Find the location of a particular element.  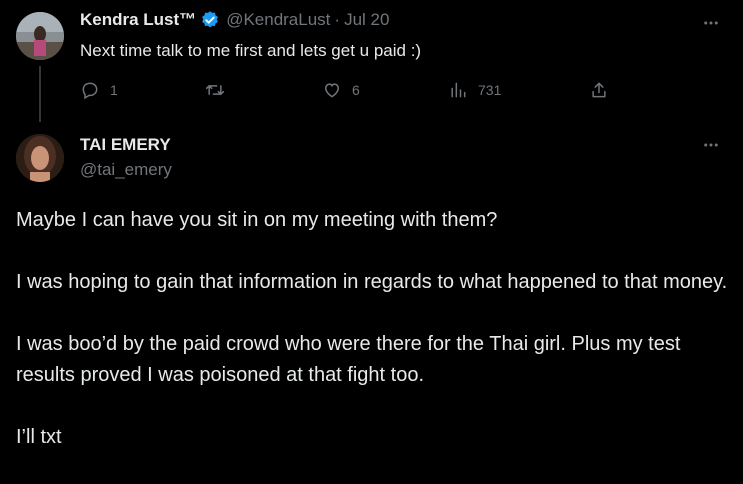

reply-header: Kendra Lust™ @KendraLust · Jul 20 is located at coordinates (234, 20).